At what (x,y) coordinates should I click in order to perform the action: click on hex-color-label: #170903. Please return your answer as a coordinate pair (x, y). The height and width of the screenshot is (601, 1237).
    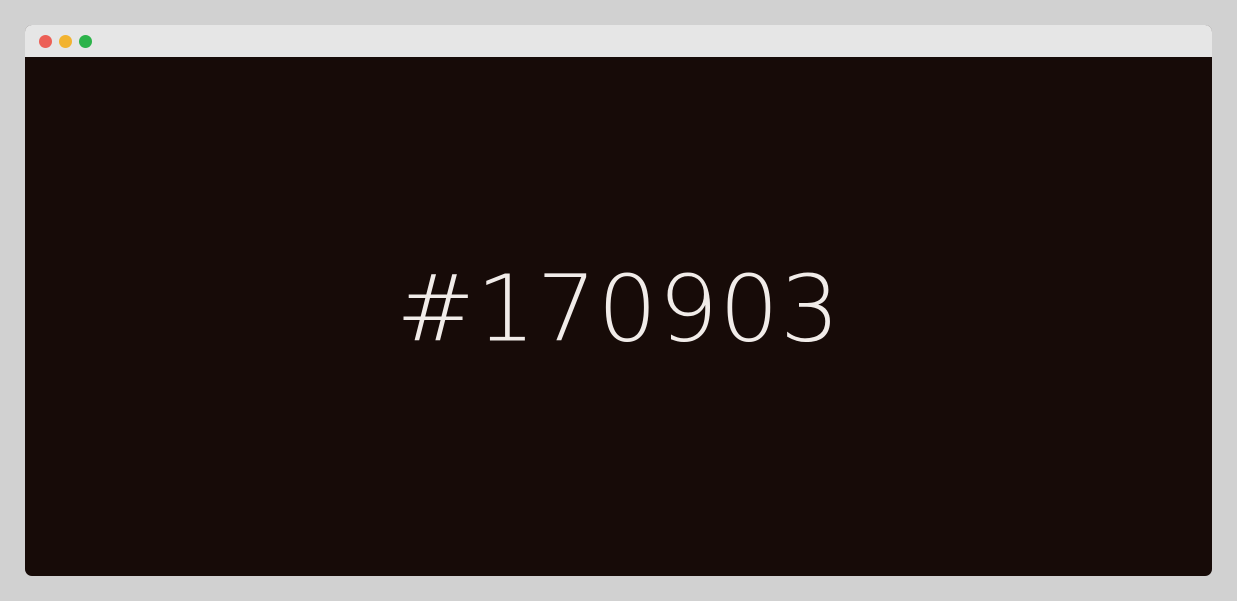
    Looking at the image, I should click on (618, 309).